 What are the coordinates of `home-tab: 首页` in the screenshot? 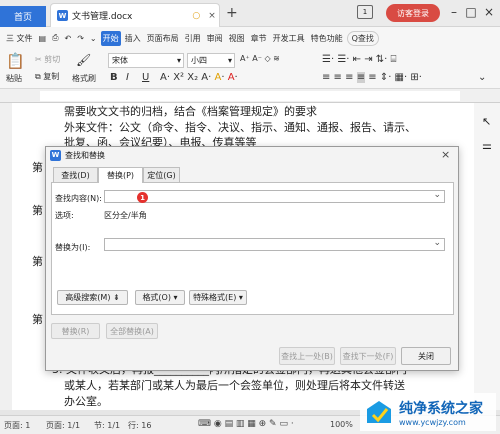 It's located at (23, 16).